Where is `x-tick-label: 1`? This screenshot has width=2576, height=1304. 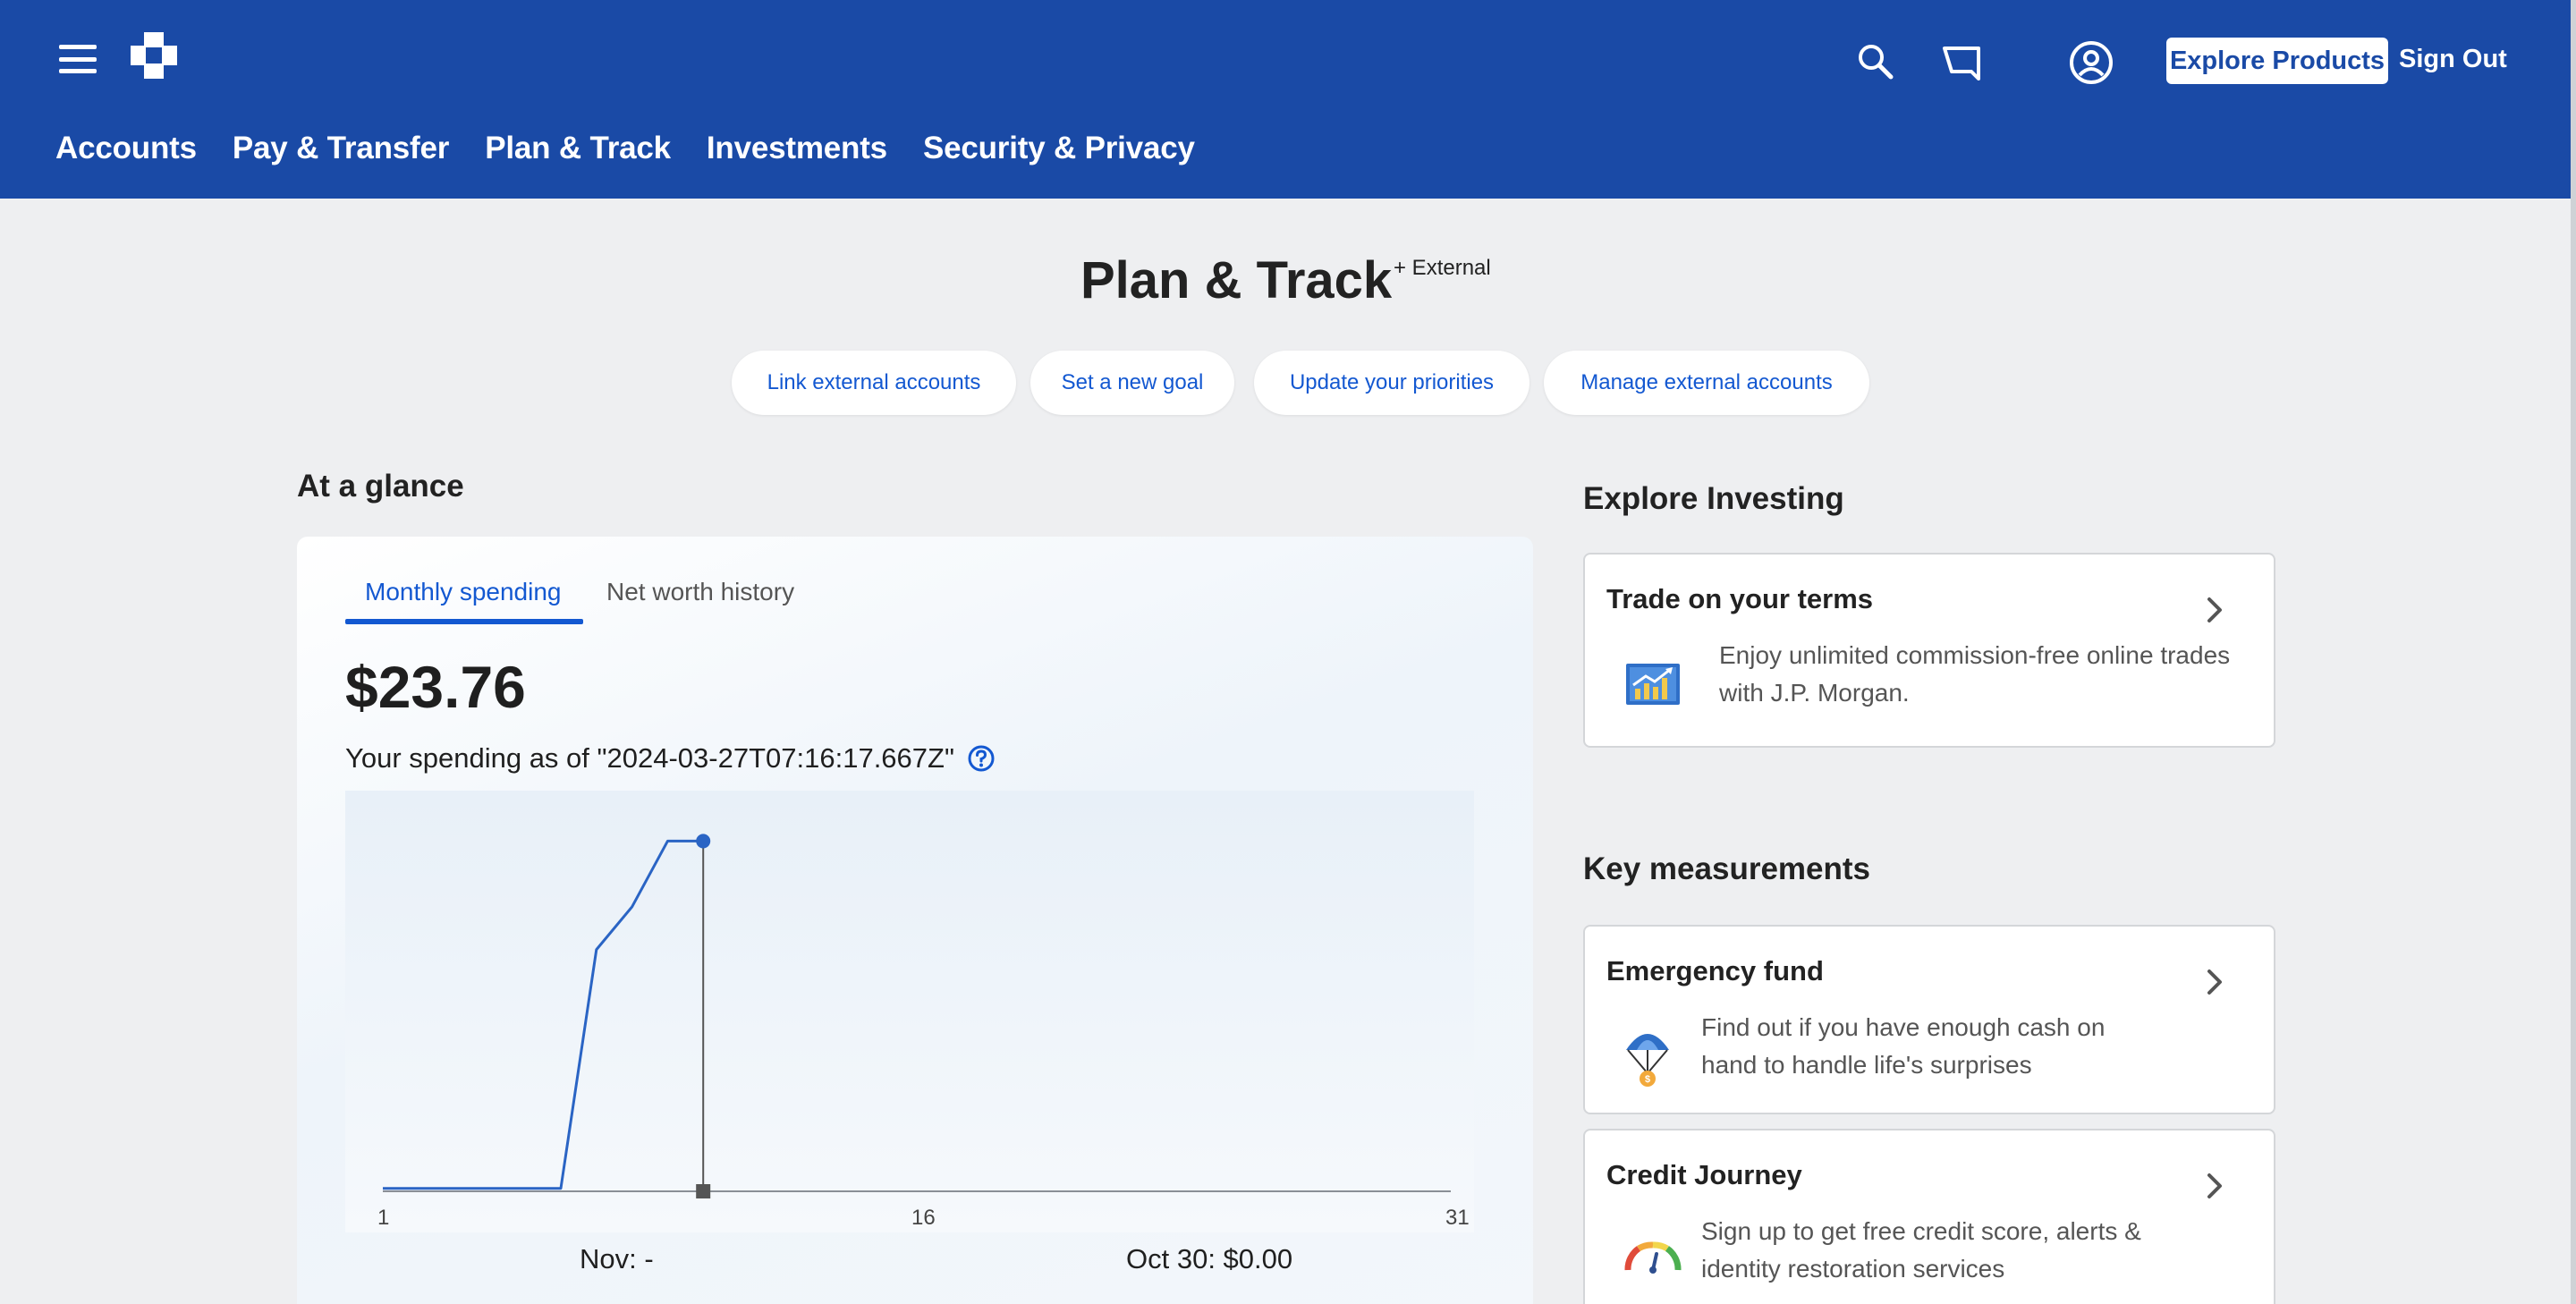
x-tick-label: 1 is located at coordinates (383, 1218).